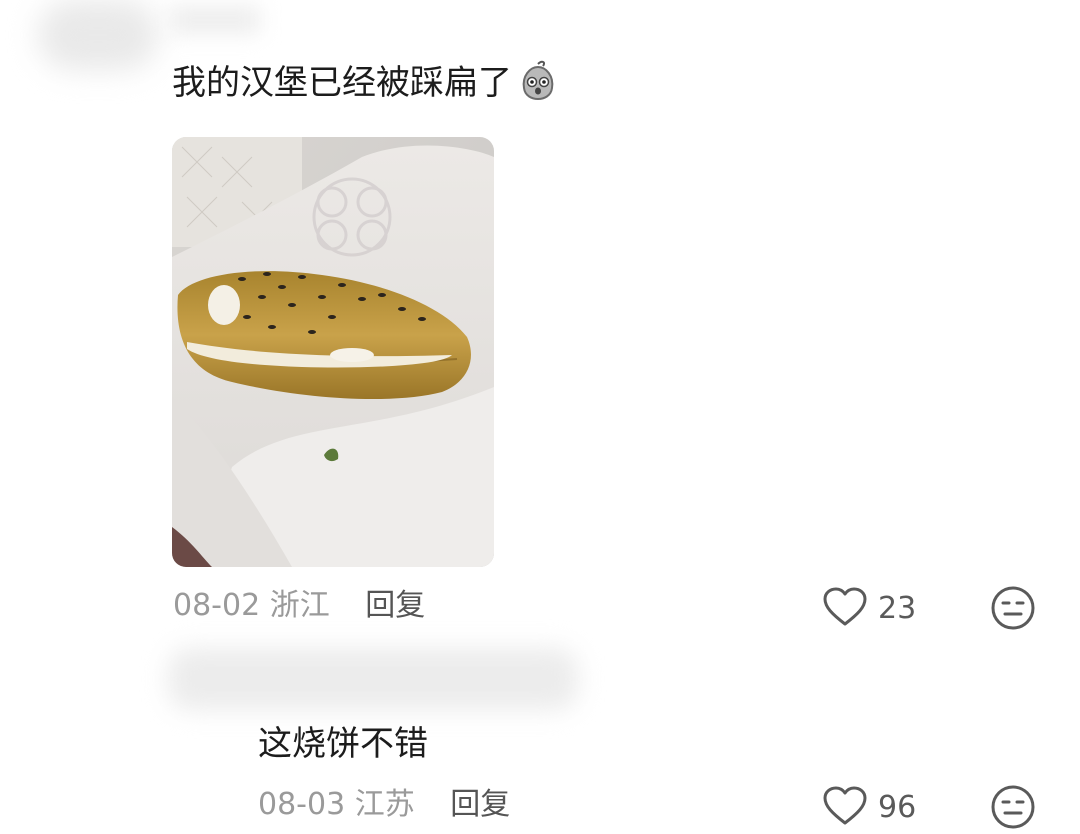  Describe the element at coordinates (342, 83) in the screenshot. I see `comment-body: 我的汉堡已经被踩扁了` at that location.